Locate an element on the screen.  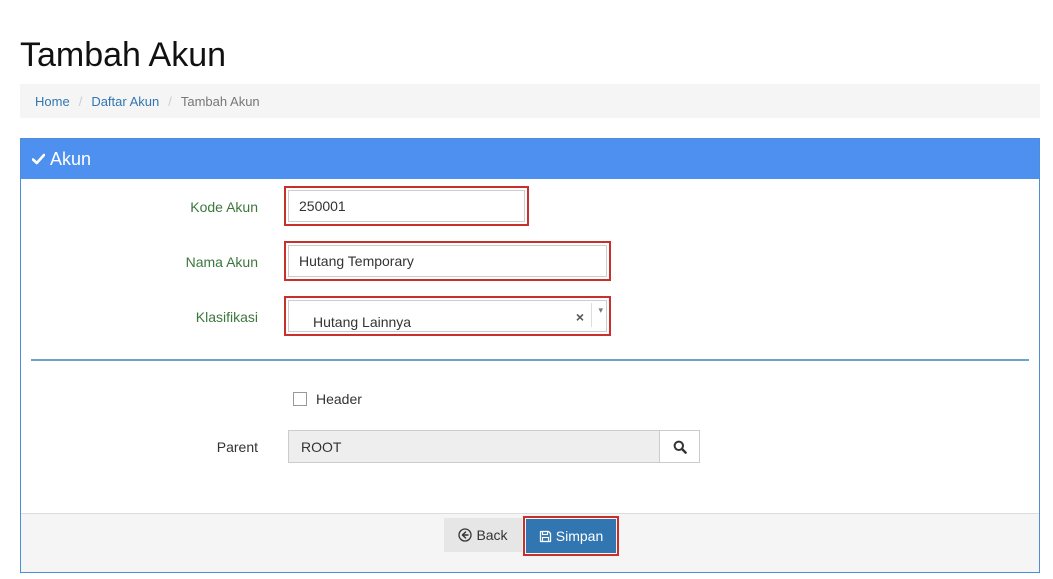
header-checkbox is located at coordinates (300, 399).